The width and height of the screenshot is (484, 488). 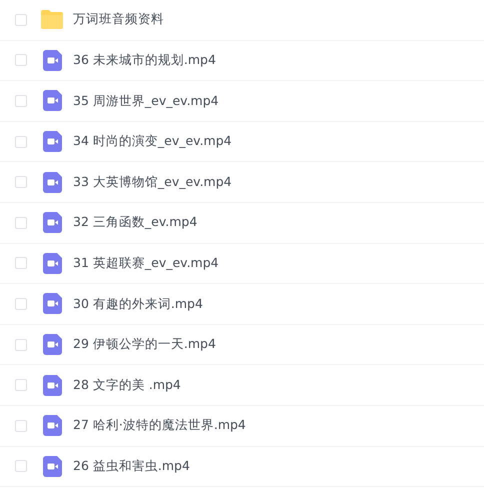 I want to click on file-name: 26 益虫和害虫.mp4, so click(x=131, y=466).